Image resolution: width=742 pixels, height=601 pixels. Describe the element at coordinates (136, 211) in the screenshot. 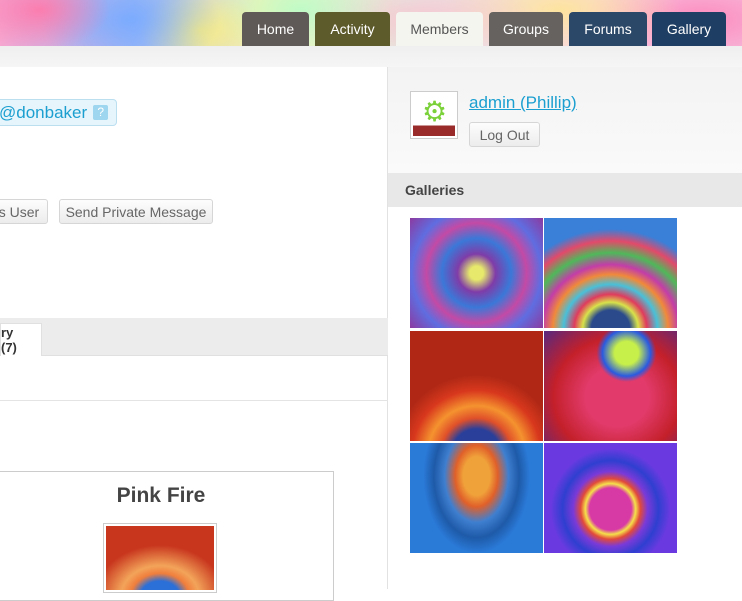

I see `send-private-message-button: Send Private Message` at that location.